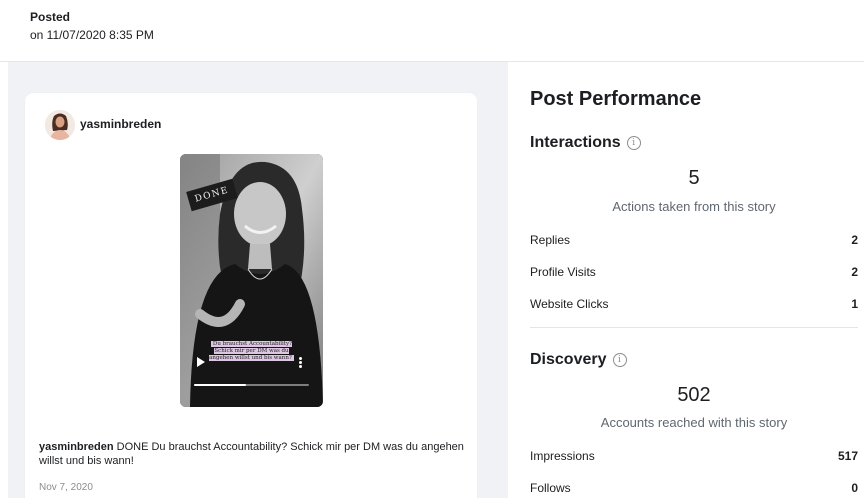 The height and width of the screenshot is (498, 864). What do you see at coordinates (694, 488) in the screenshot?
I see `metric-row-follows: Follows 0` at bounding box center [694, 488].